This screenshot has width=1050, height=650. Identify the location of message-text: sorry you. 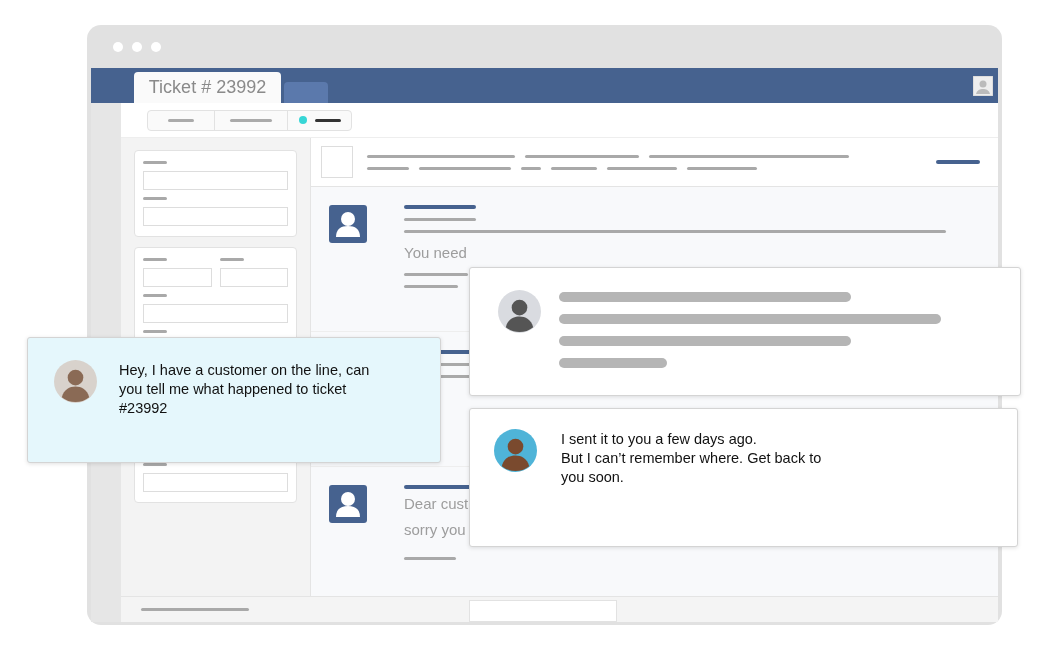
(435, 530).